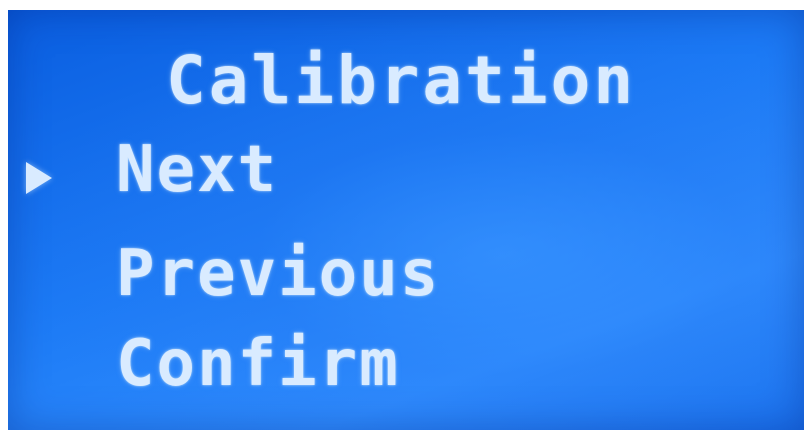  Describe the element at coordinates (258, 364) in the screenshot. I see `menu-item-label: Confirm` at that location.